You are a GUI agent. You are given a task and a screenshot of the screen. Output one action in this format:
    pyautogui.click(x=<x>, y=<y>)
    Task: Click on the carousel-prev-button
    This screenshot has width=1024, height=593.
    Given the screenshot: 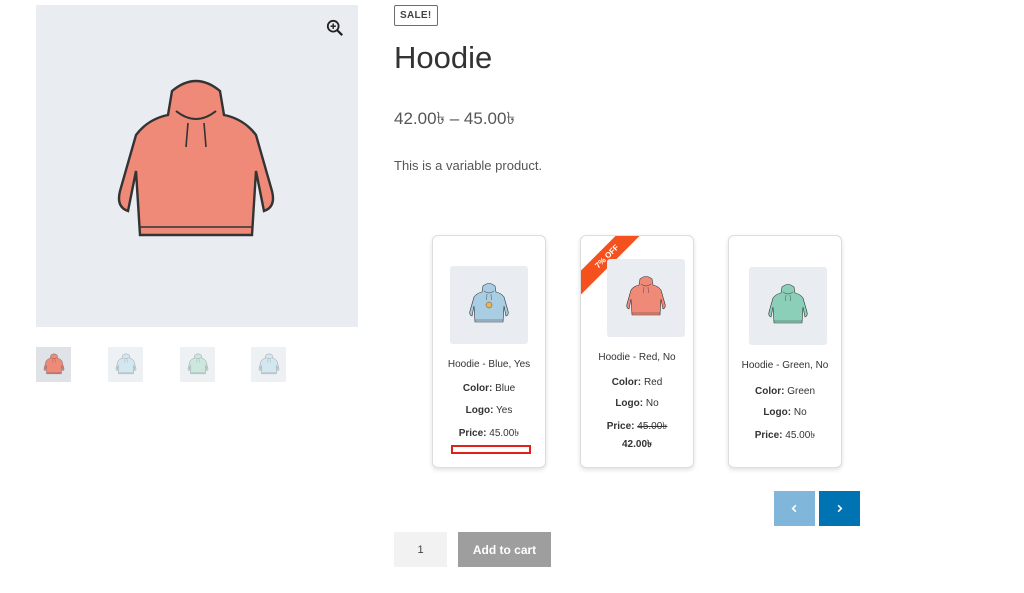 What is the action you would take?
    pyautogui.click(x=794, y=508)
    